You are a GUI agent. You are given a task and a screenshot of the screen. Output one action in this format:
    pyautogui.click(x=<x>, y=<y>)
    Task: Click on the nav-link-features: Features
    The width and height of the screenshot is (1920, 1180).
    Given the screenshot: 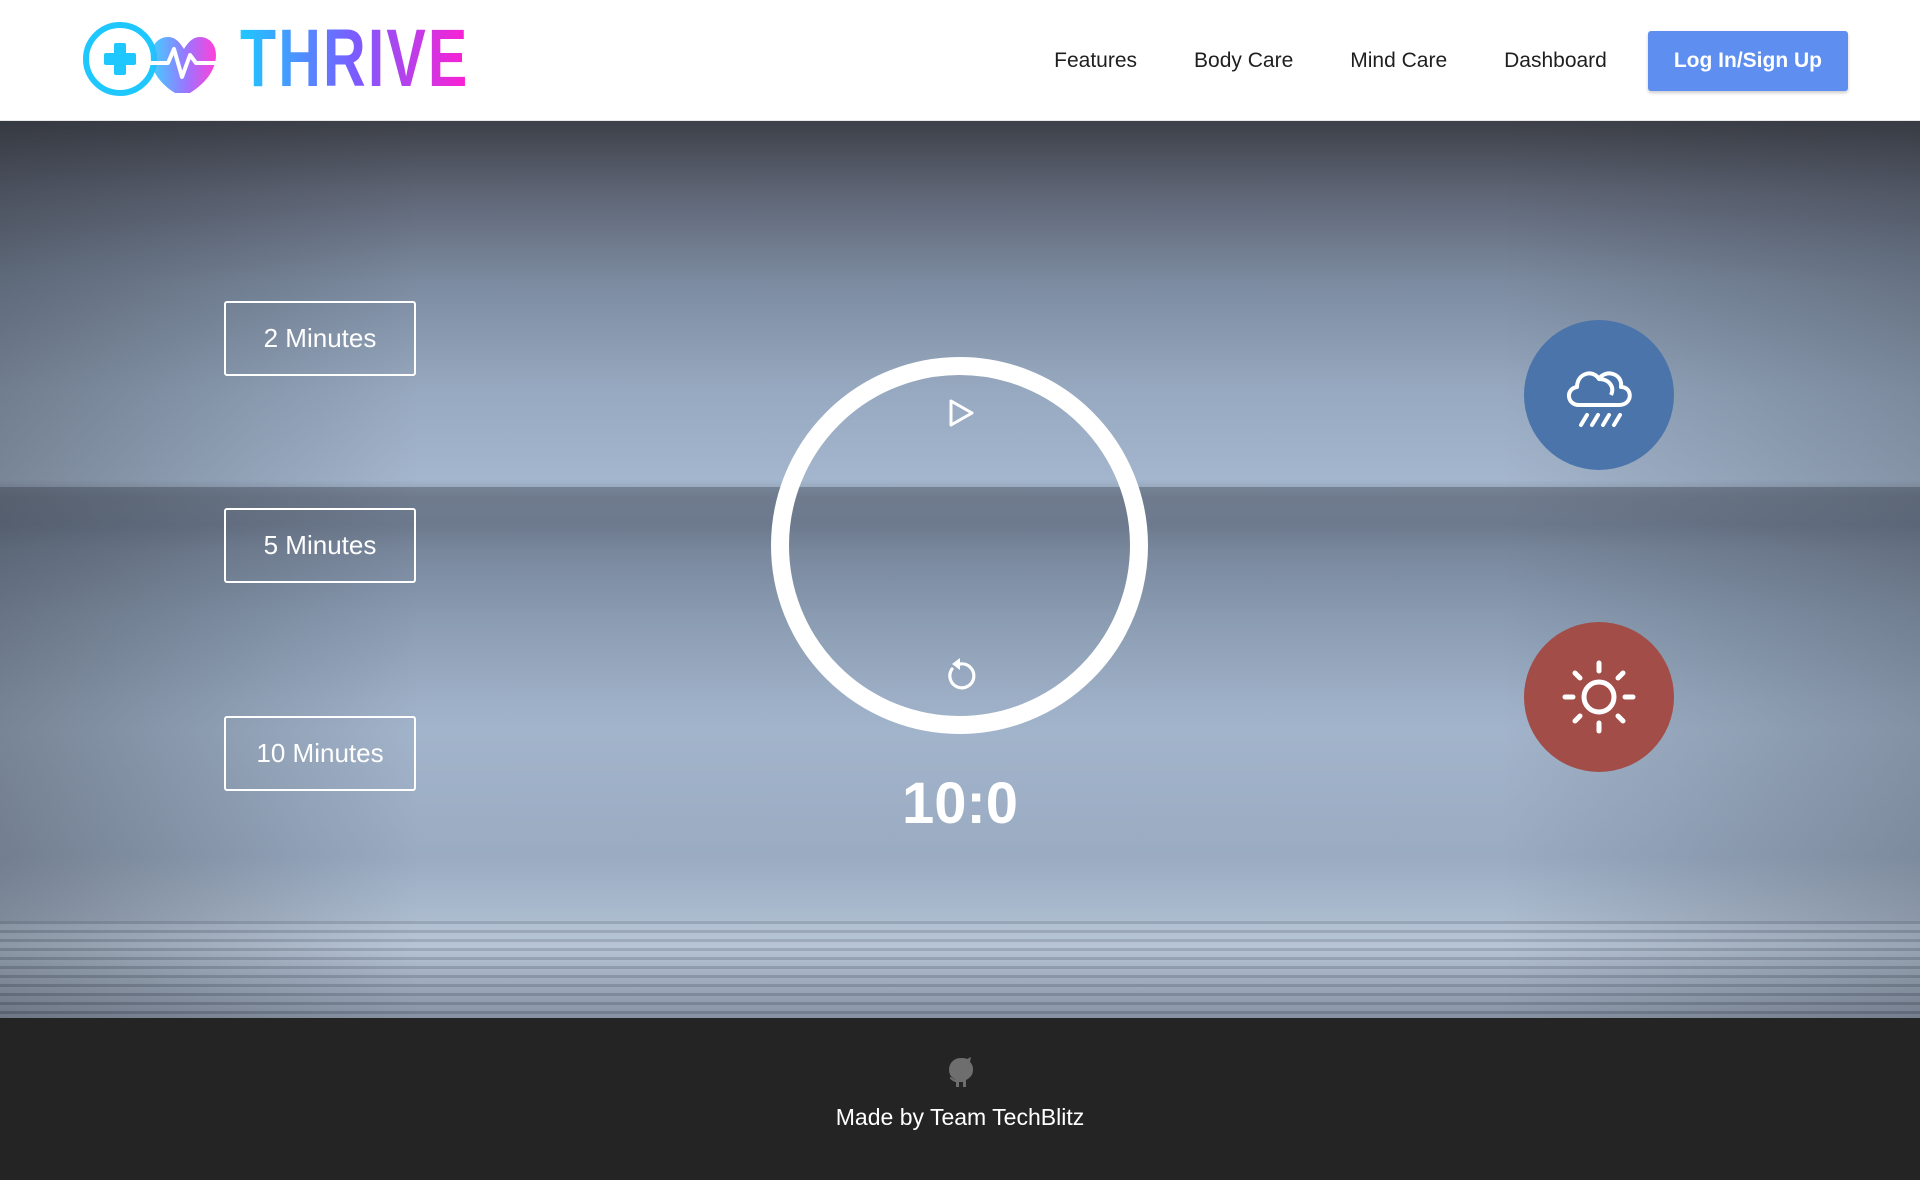 What is the action you would take?
    pyautogui.click(x=1095, y=61)
    